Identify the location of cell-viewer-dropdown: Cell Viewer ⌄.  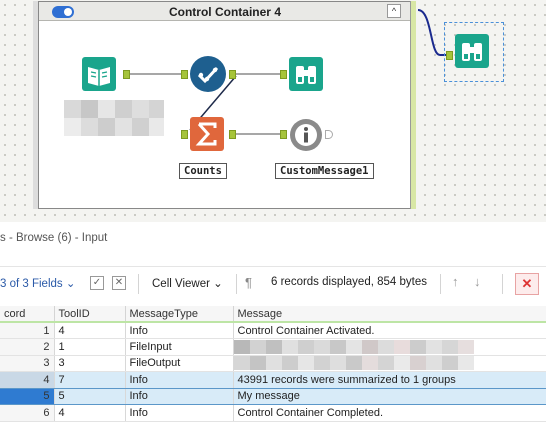
(187, 283).